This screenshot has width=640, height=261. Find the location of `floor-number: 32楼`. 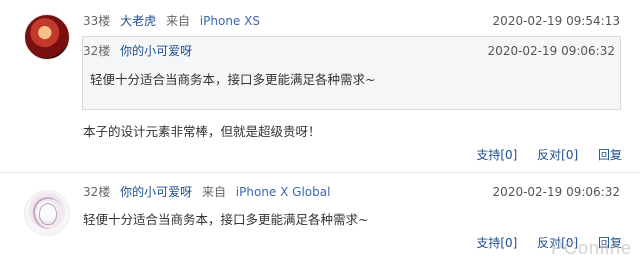

floor-number: 32楼 is located at coordinates (97, 192).